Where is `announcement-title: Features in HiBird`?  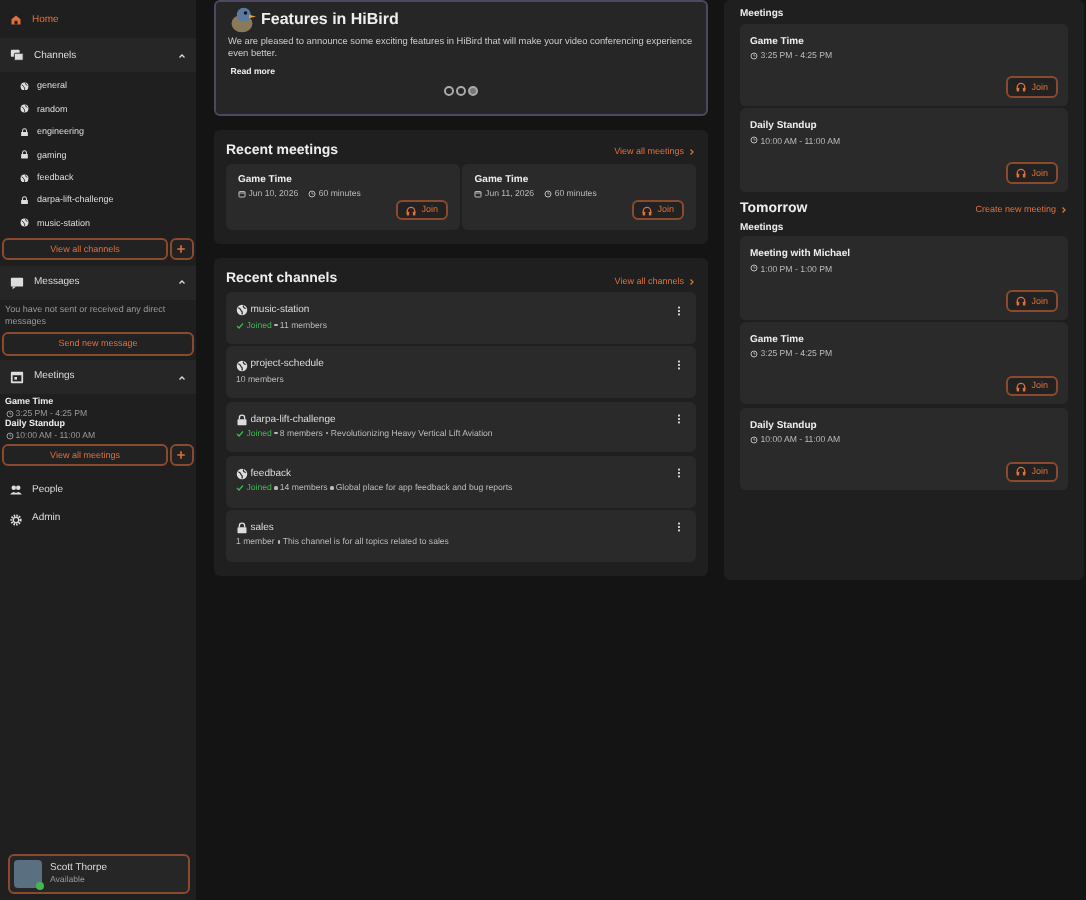 announcement-title: Features in HiBird is located at coordinates (330, 20).